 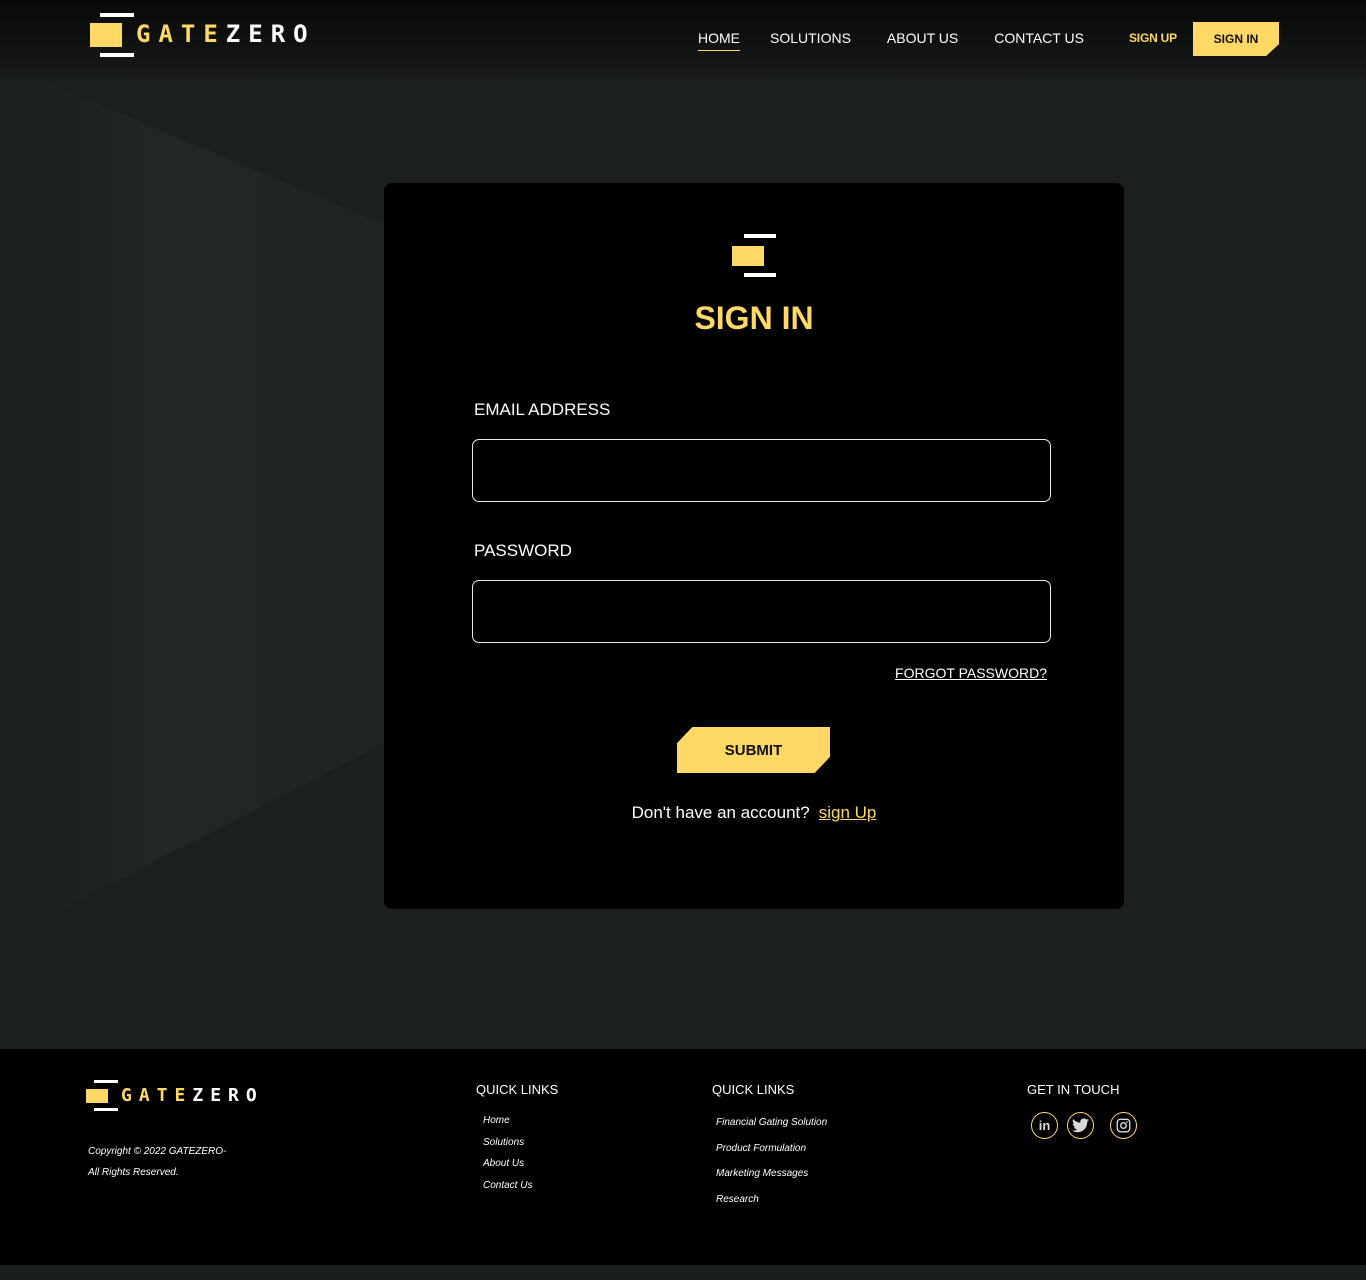 I want to click on twitter-icon, so click(x=1080, y=1125).